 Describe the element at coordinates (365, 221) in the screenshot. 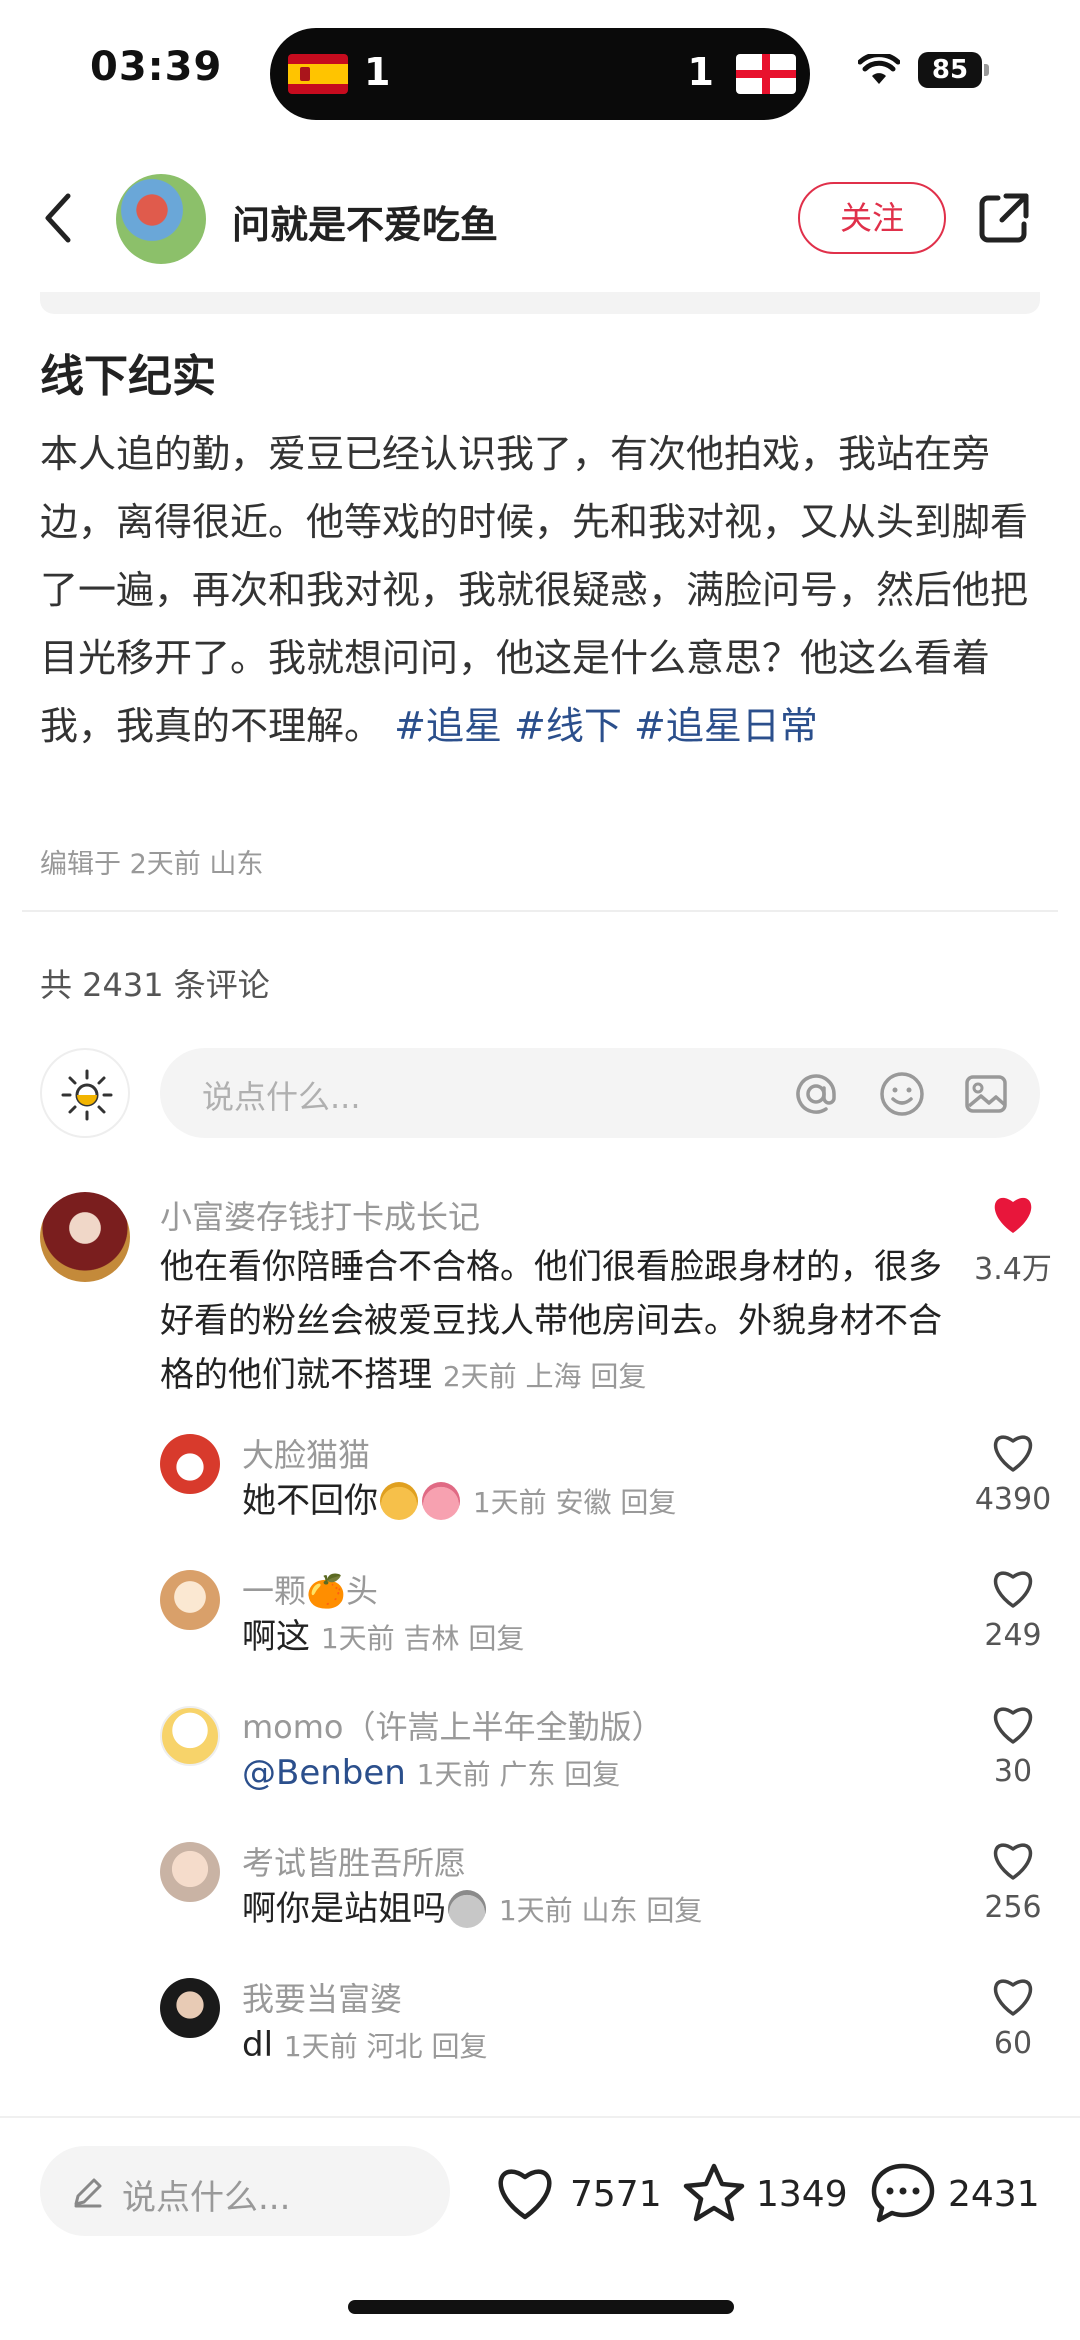

I see `author-name: 问就是不爱吃鱼` at that location.